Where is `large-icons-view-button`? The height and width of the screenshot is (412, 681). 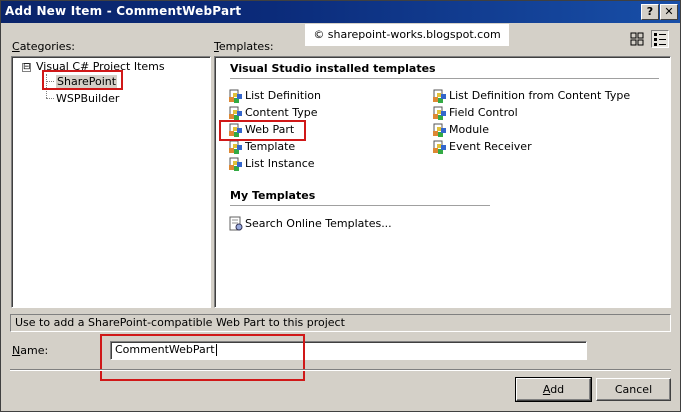
large-icons-view-button is located at coordinates (637, 39).